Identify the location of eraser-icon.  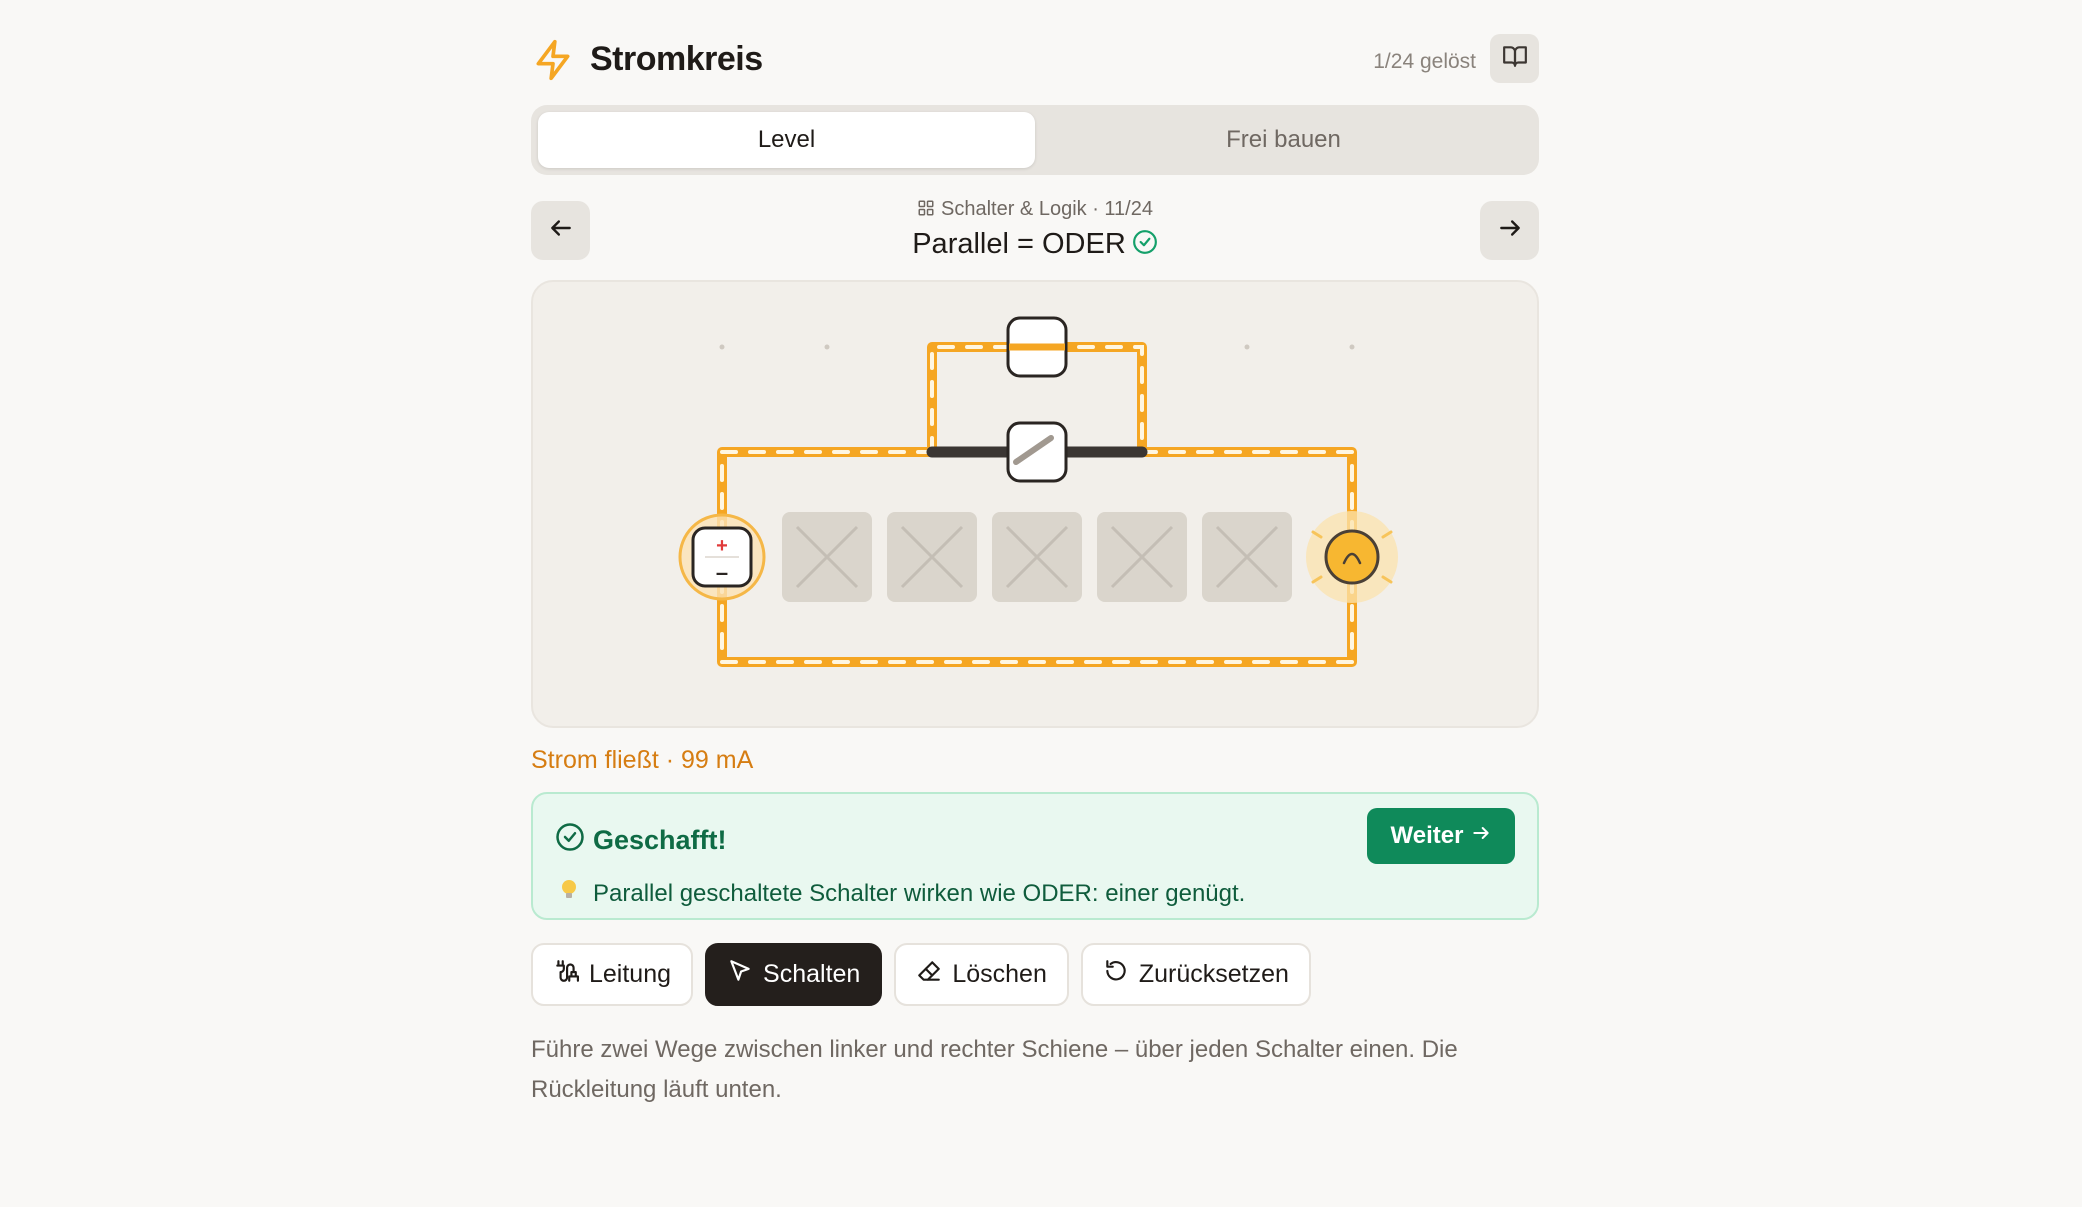
(934, 974).